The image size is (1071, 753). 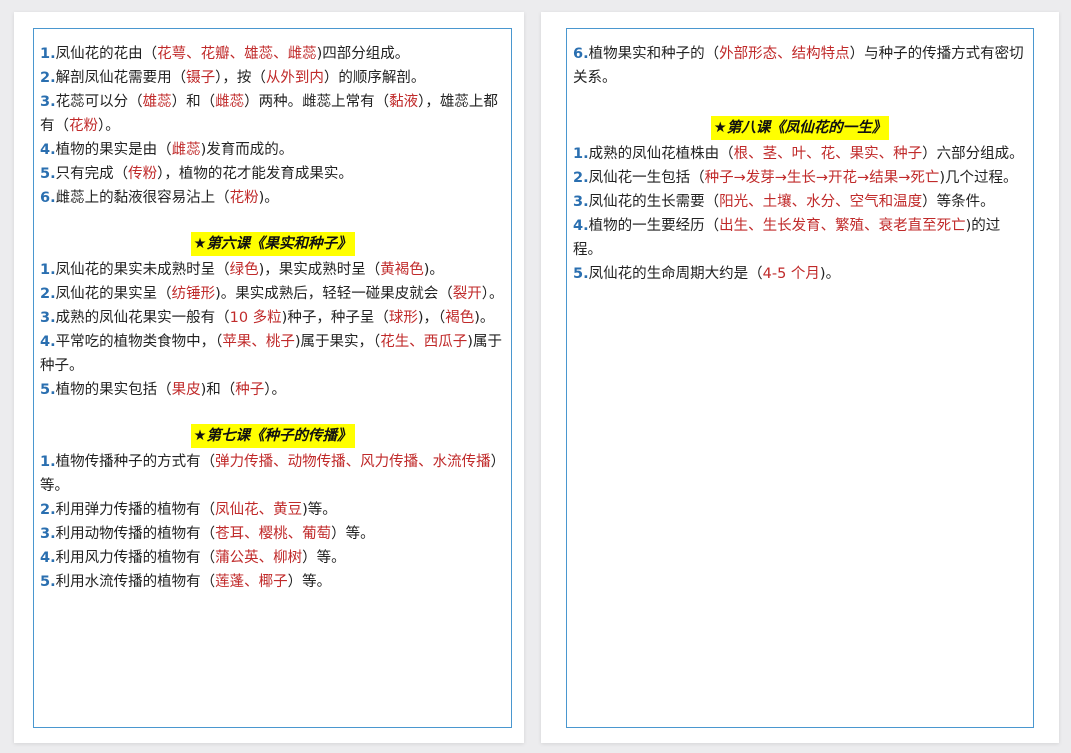 I want to click on item-number: 6., so click(x=48, y=198).